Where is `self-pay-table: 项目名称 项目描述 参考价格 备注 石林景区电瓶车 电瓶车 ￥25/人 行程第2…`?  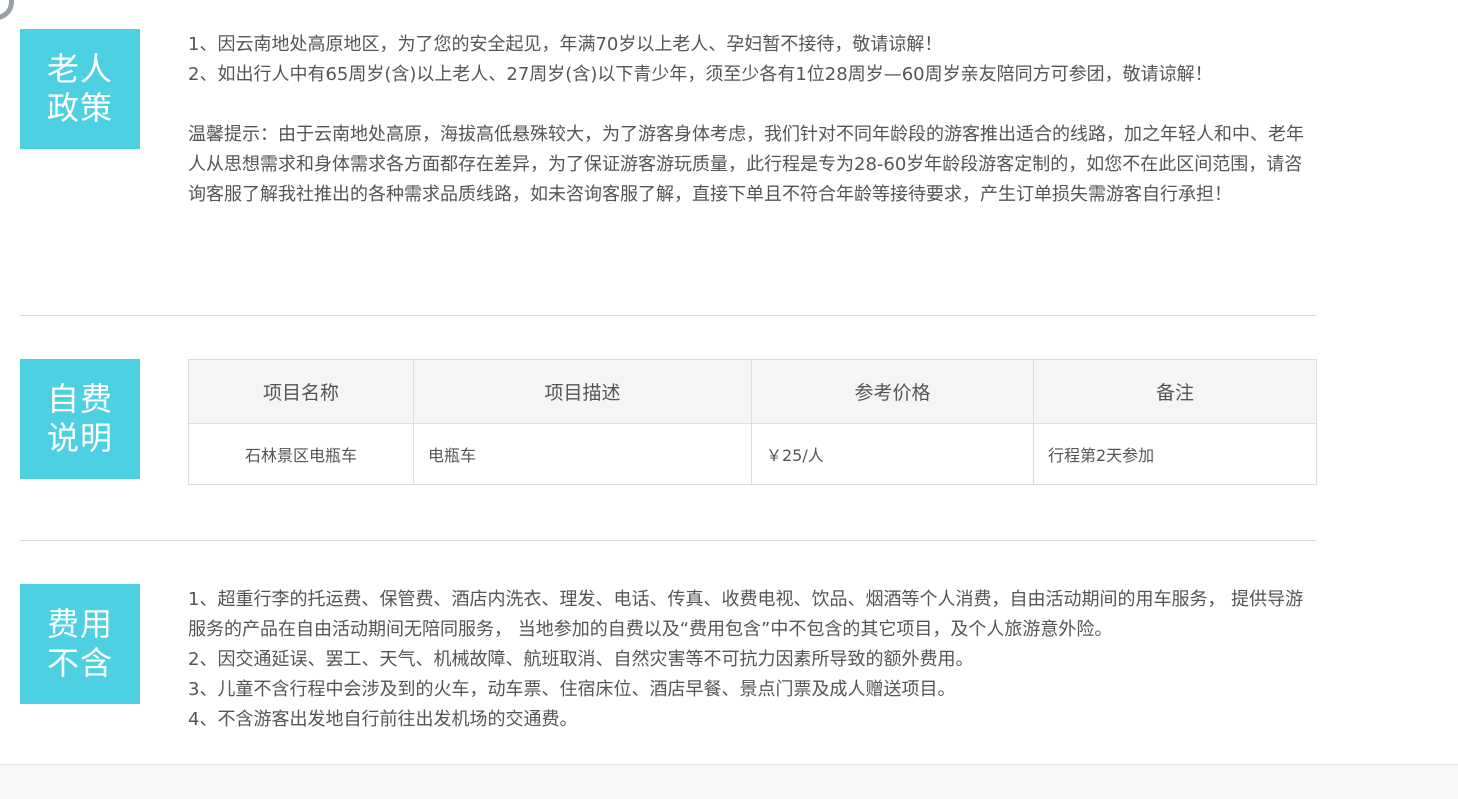
self-pay-table: 项目名称 项目描述 参考价格 备注 石林景区电瓶车 电瓶车 ￥25/人 行程第2… is located at coordinates (752, 422).